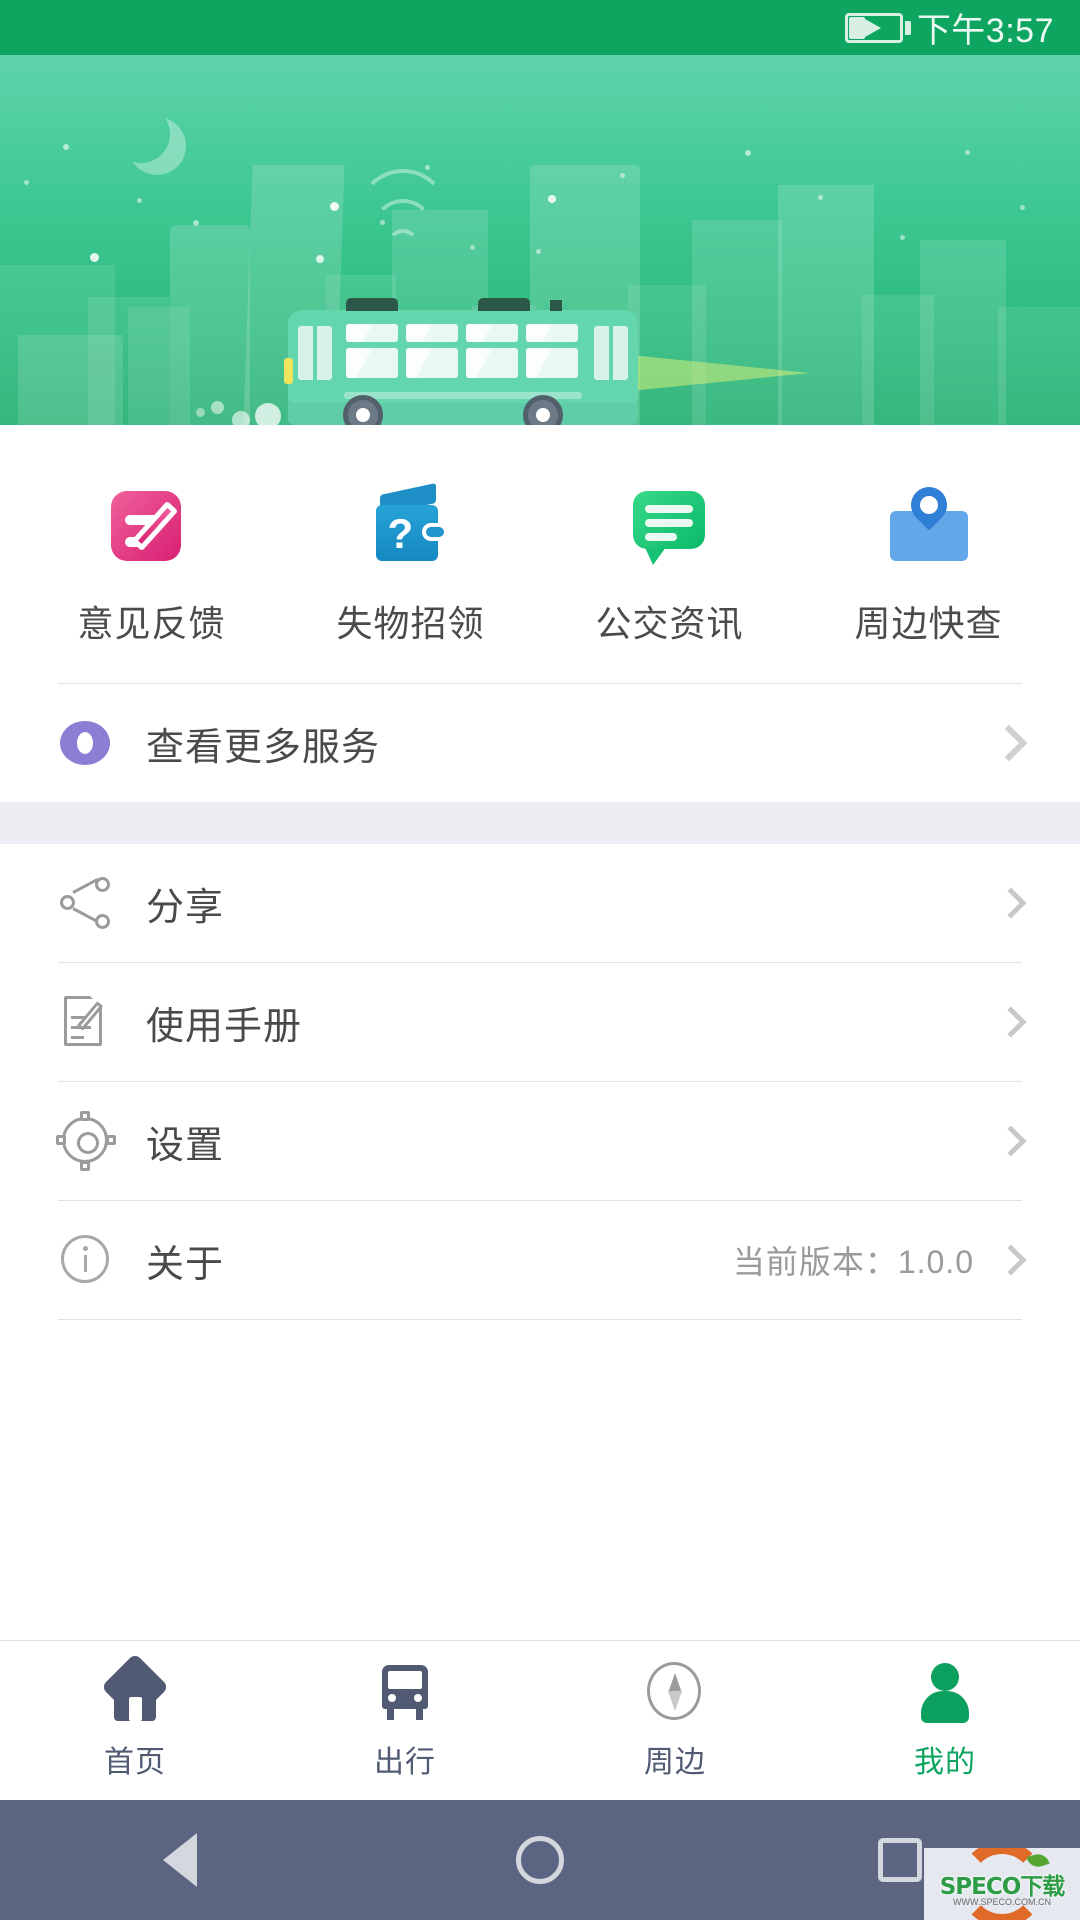  I want to click on wallet-question-icon: ?, so click(411, 526).